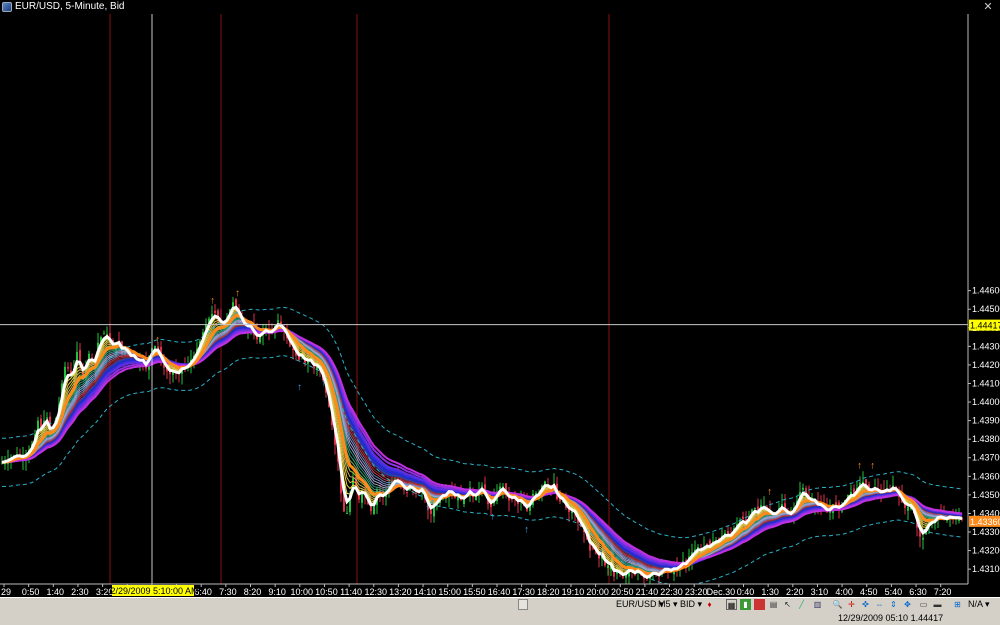 The height and width of the screenshot is (625, 1000). What do you see at coordinates (801, 604) in the screenshot?
I see `draw-line-icon: ╱` at bounding box center [801, 604].